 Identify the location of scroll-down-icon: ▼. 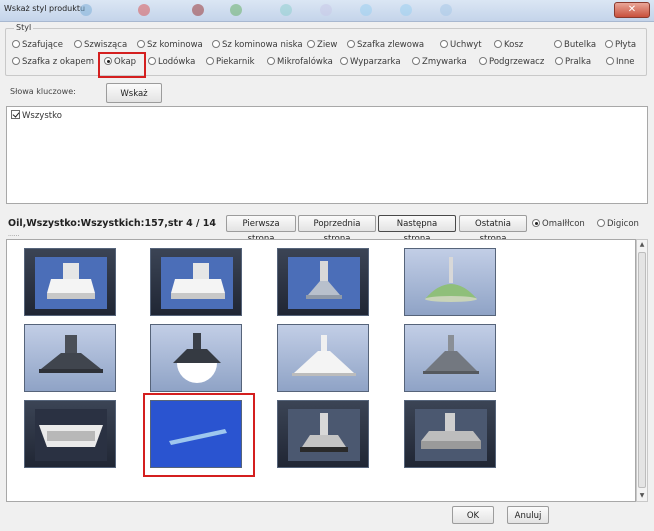
(642, 496).